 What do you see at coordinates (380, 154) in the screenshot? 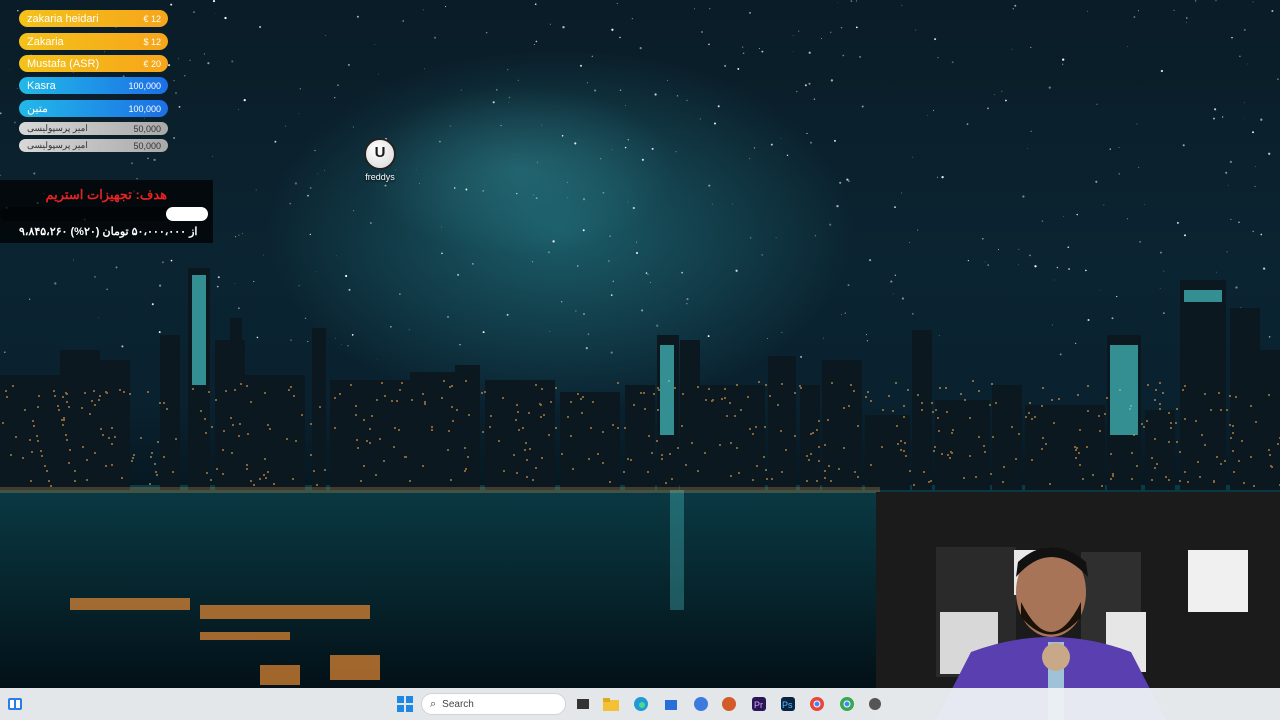
I see `unreal-engine-icon: U` at bounding box center [380, 154].